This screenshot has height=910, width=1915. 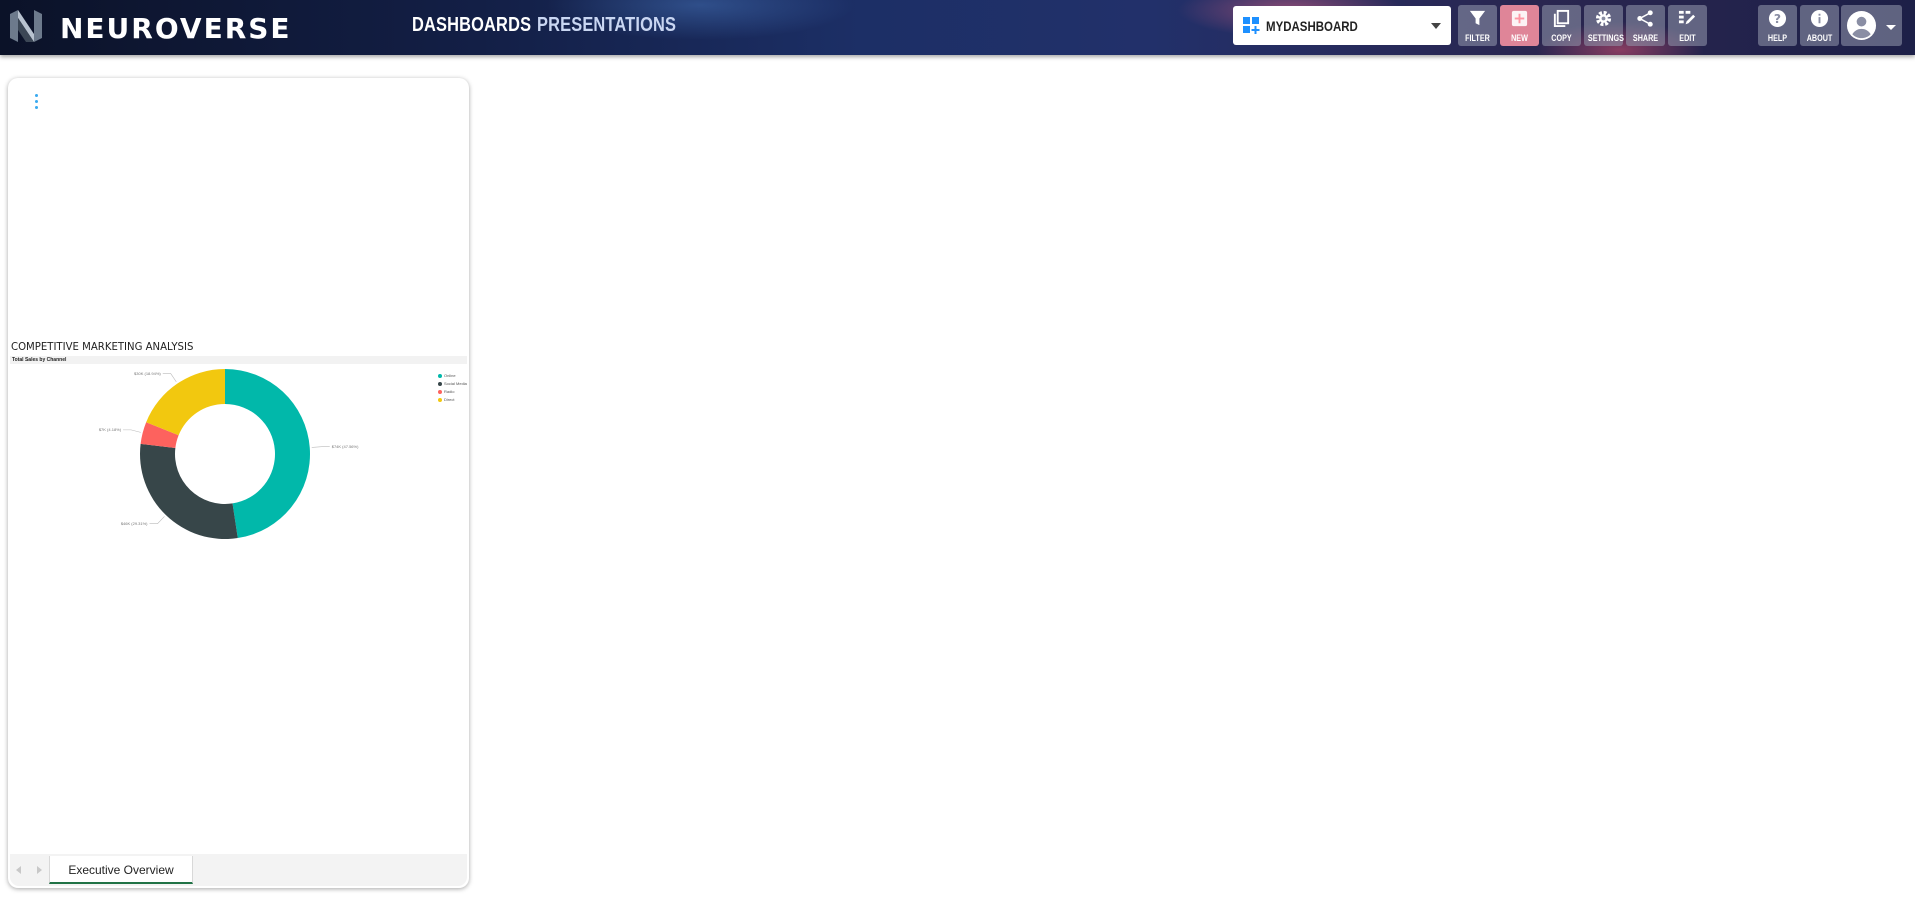 What do you see at coordinates (1561, 18) in the screenshot?
I see `copy-icon` at bounding box center [1561, 18].